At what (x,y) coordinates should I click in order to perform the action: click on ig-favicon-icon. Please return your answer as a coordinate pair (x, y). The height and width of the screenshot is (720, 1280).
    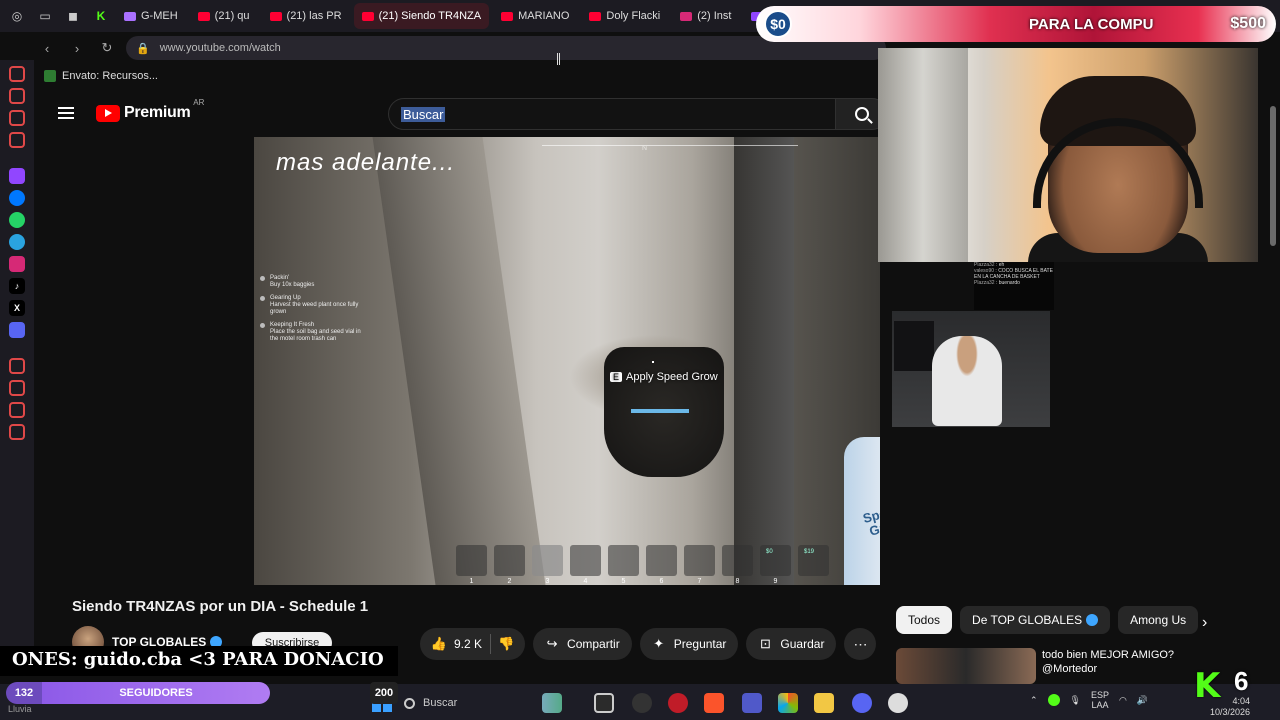
    Looking at the image, I should click on (686, 16).